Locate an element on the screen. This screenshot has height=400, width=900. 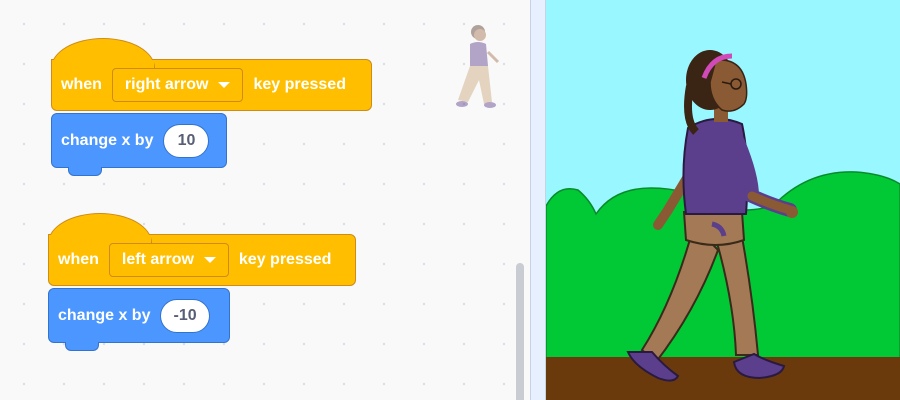
when-key-pressed-block-right: when right arrow key pressed is located at coordinates (211, 74).